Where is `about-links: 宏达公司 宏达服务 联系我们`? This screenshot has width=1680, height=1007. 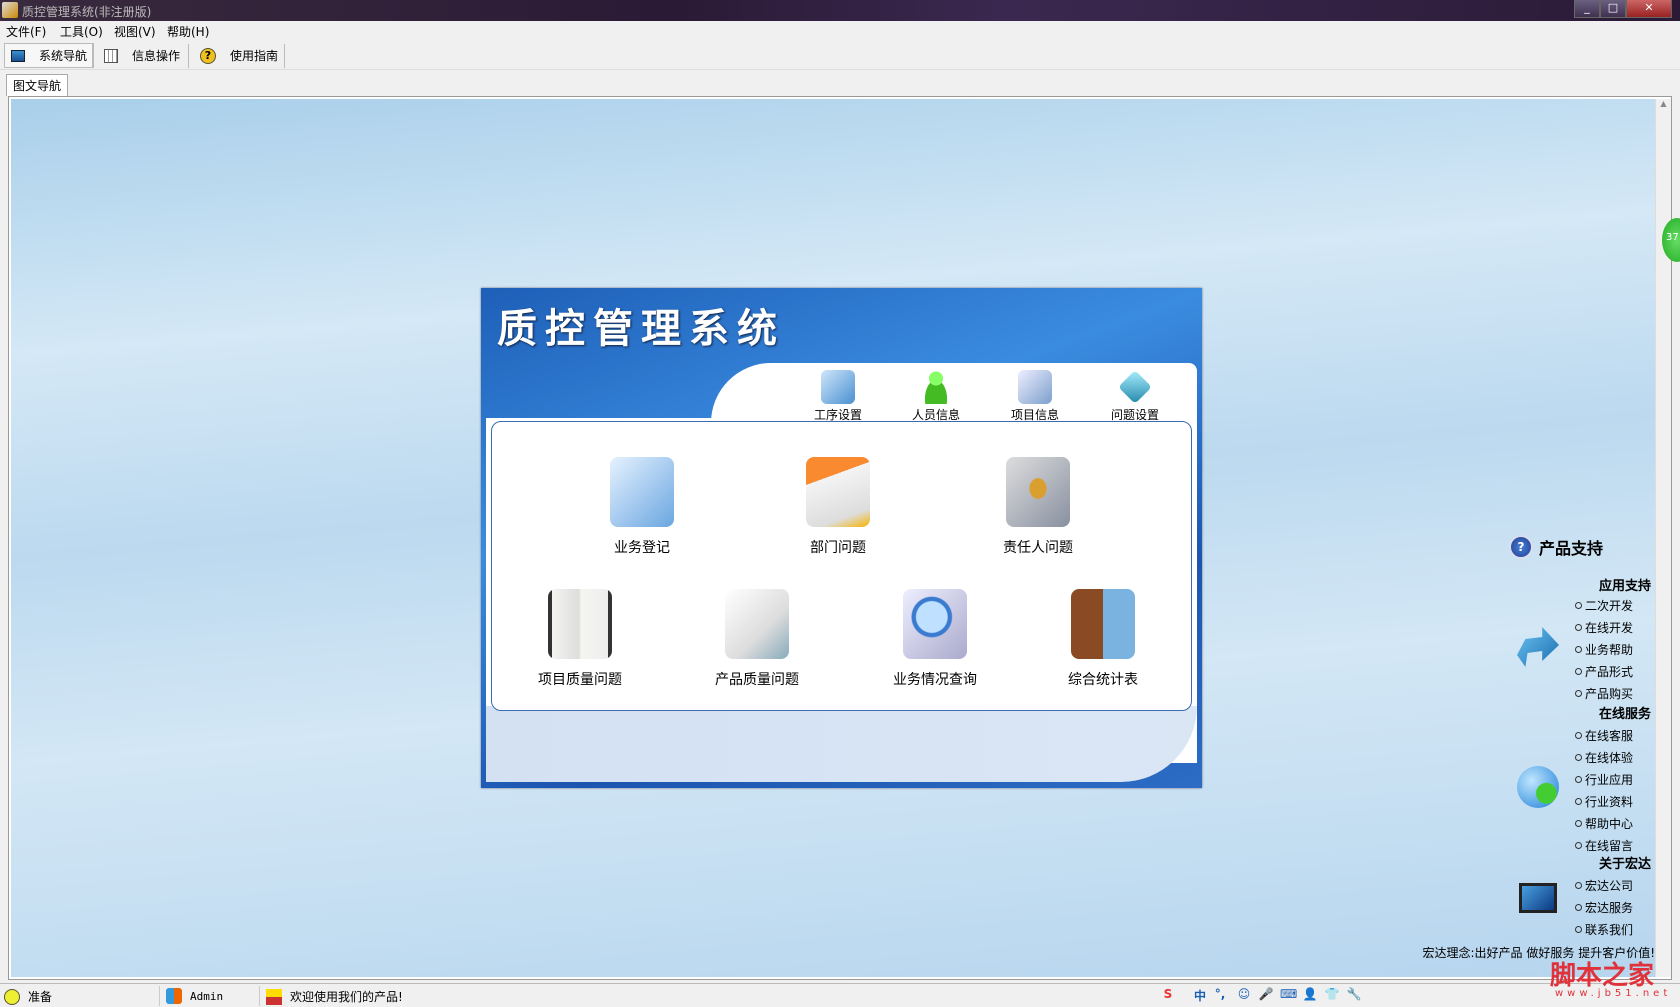 about-links: 宏达公司 宏达服务 联系我们 is located at coordinates (1604, 907).